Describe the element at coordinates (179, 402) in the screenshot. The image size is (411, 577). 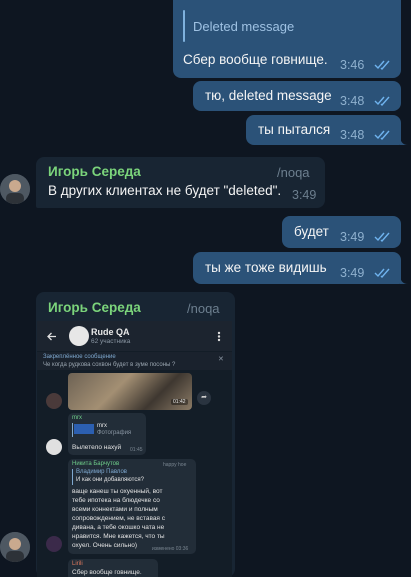
I see `video-duration: 01:42` at that location.